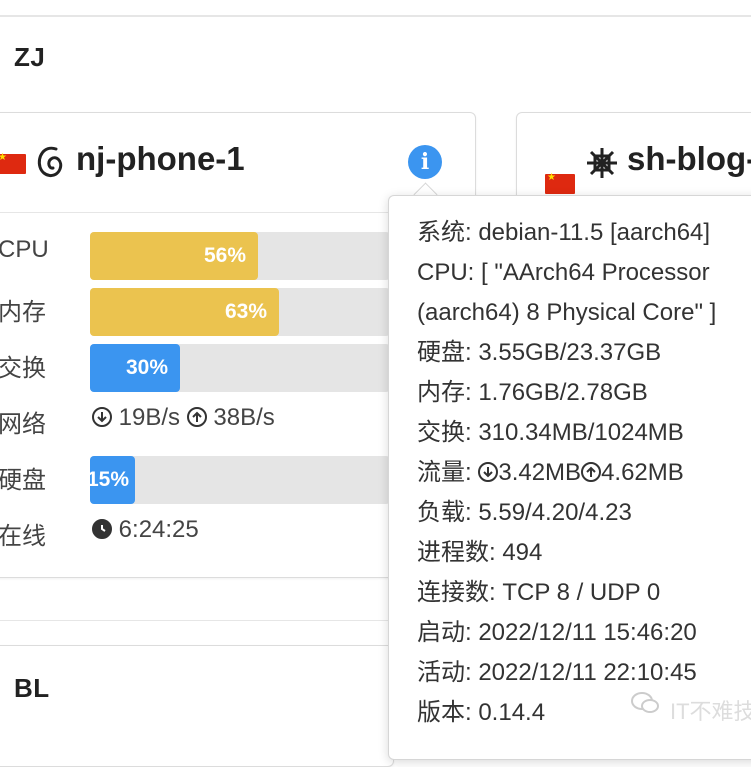 This screenshot has height=767, width=751. I want to click on watermark-text: IT不难技, so click(710, 711).